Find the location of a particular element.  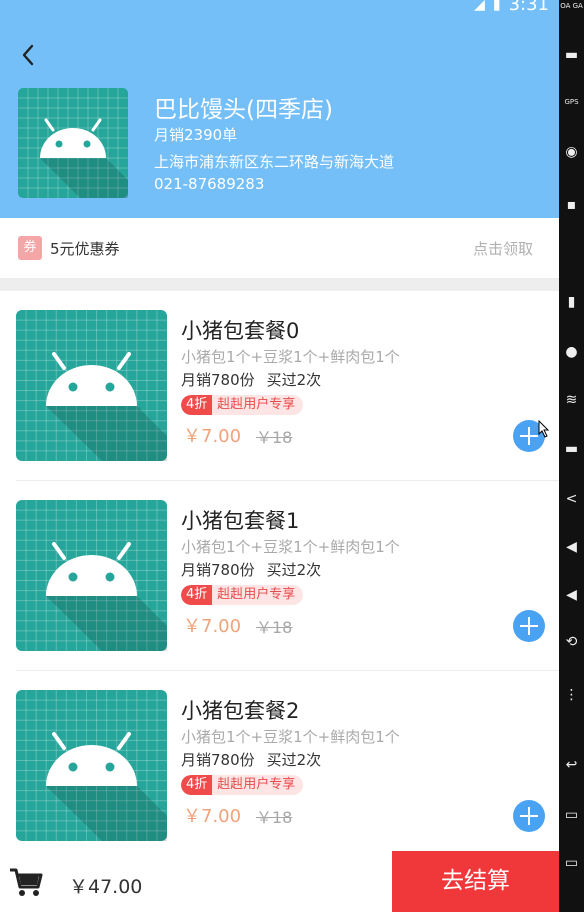

signal-icon: ◢ is located at coordinates (479, 6).